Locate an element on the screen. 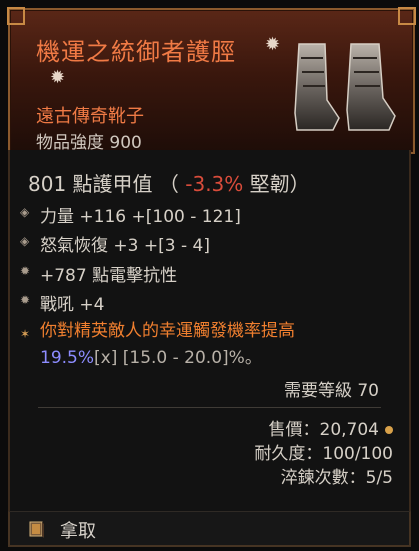 This screenshot has height=551, width=419. book-icon is located at coordinates (36, 529).